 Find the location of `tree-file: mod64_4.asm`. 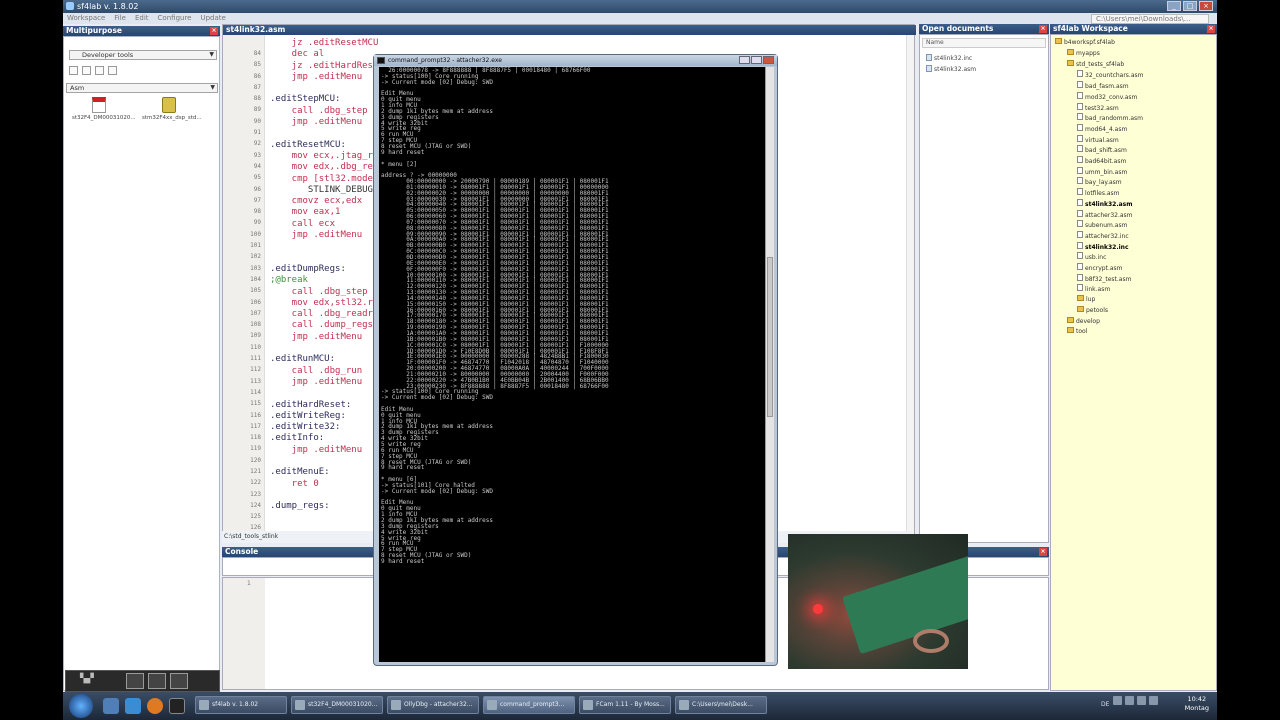

tree-file: mod64_4.asm is located at coordinates (1102, 128).